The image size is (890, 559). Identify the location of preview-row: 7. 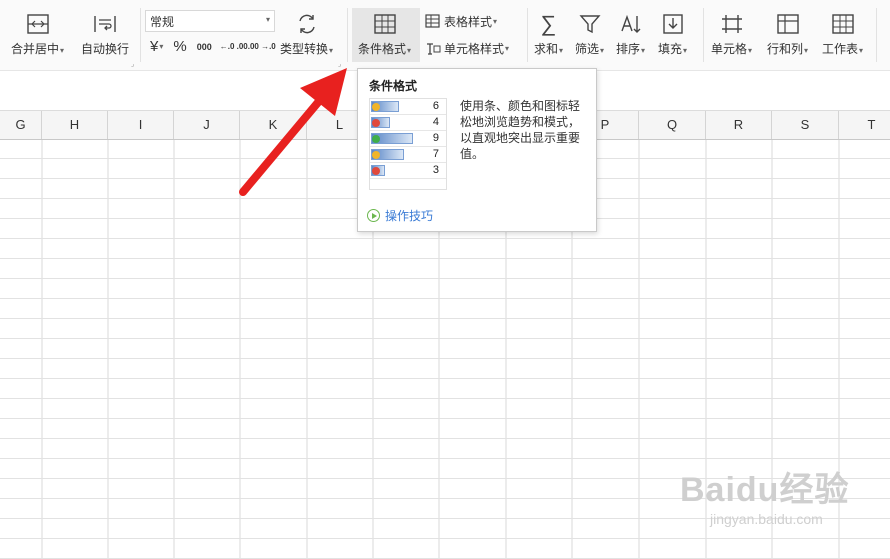
(408, 155).